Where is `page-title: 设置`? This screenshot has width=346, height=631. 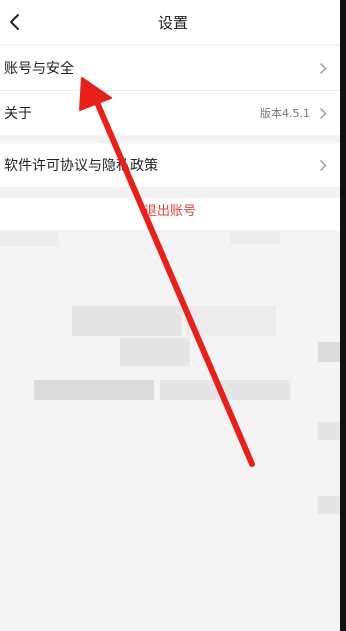
page-title: 设置 is located at coordinates (172, 22).